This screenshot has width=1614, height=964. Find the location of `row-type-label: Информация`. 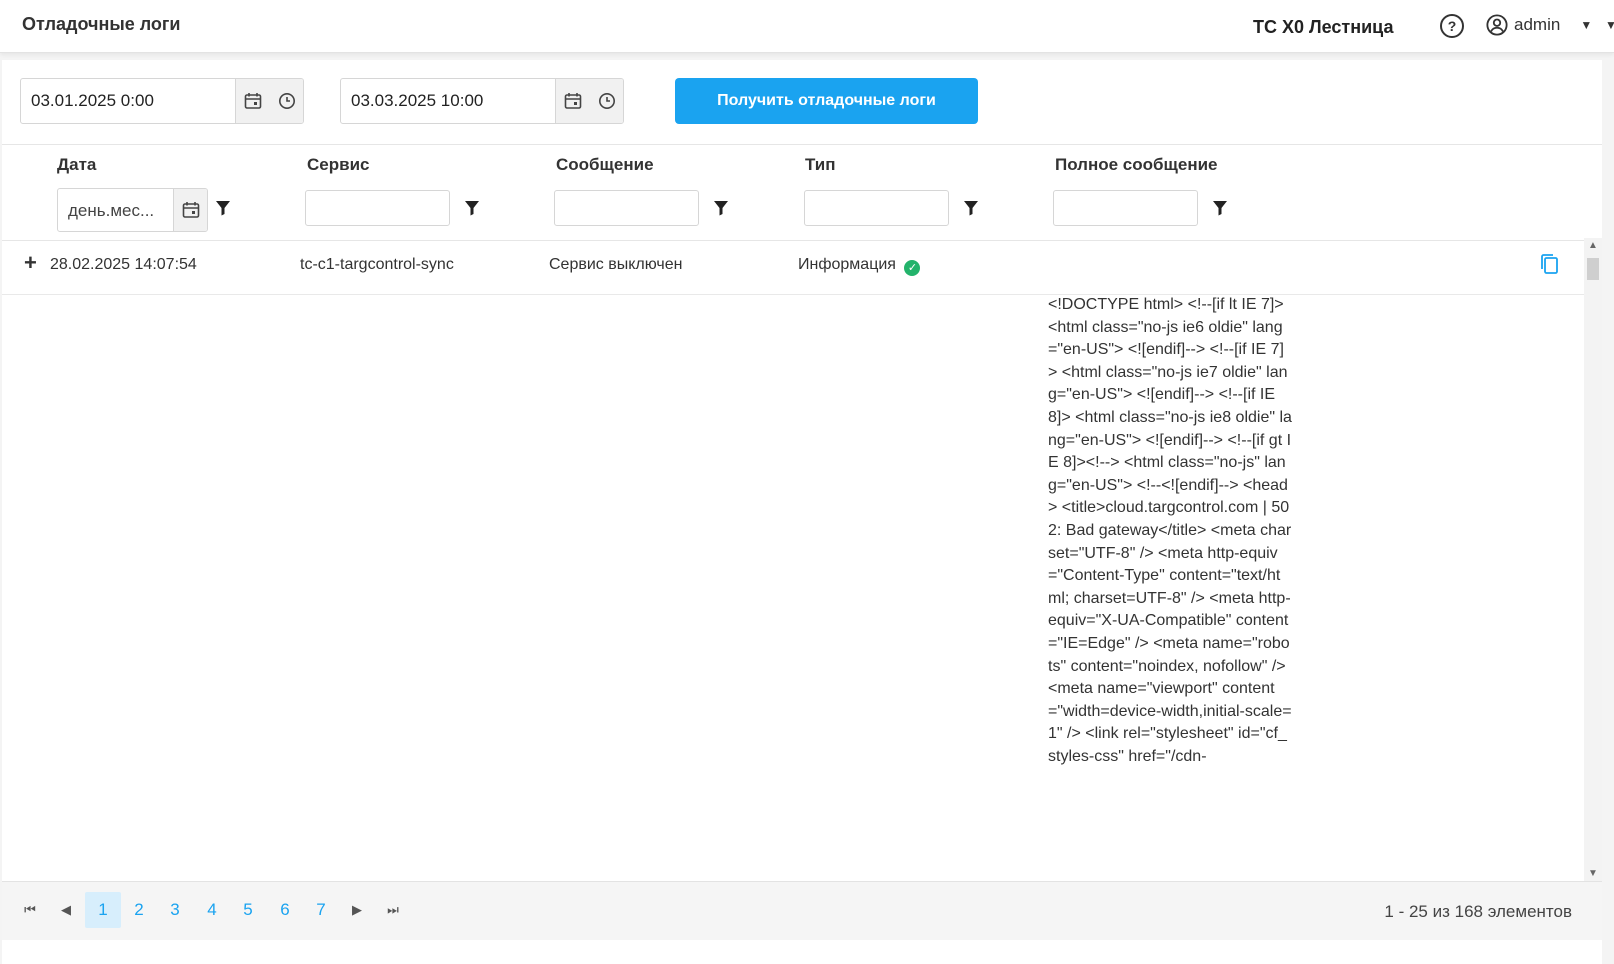

row-type-label: Информация is located at coordinates (847, 264).